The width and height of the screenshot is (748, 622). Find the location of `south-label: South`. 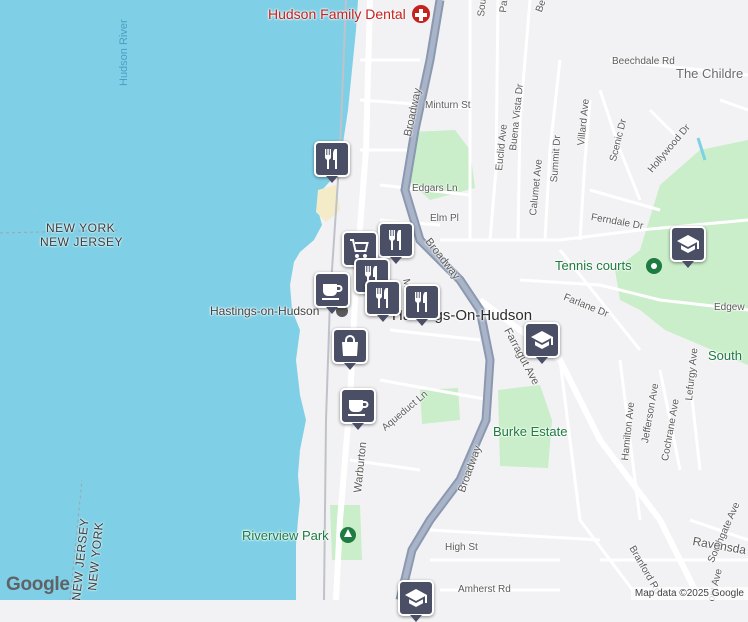

south-label: South is located at coordinates (725, 355).